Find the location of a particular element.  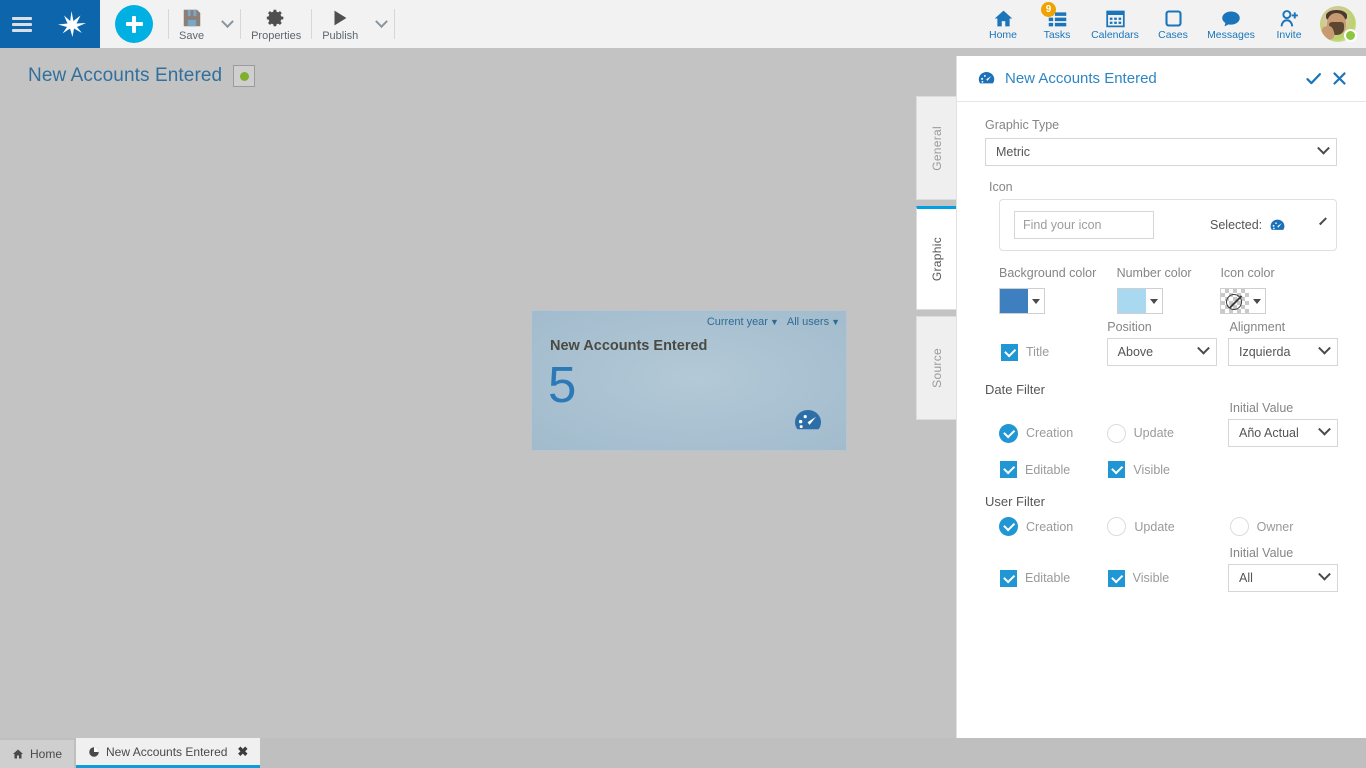

icon-picker: Selected: is located at coordinates (1168, 225).